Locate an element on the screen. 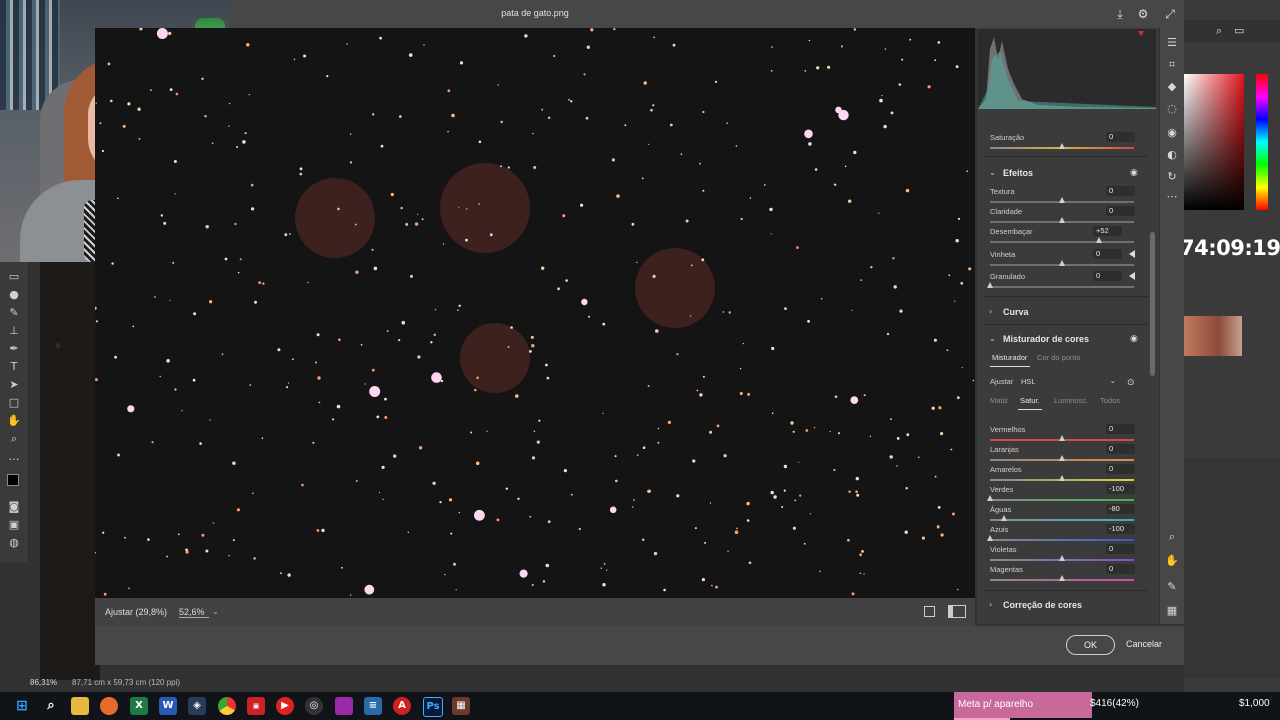  hue-slider is located at coordinates (1262, 142).